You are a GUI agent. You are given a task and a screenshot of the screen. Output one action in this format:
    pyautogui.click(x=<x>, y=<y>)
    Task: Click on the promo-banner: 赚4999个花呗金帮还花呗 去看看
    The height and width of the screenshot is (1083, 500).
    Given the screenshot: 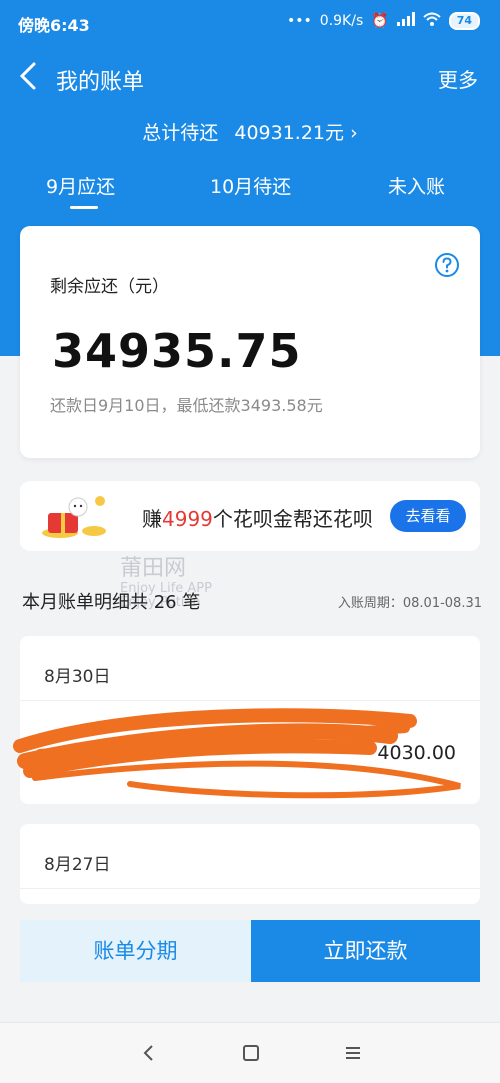 What is the action you would take?
    pyautogui.click(x=250, y=516)
    